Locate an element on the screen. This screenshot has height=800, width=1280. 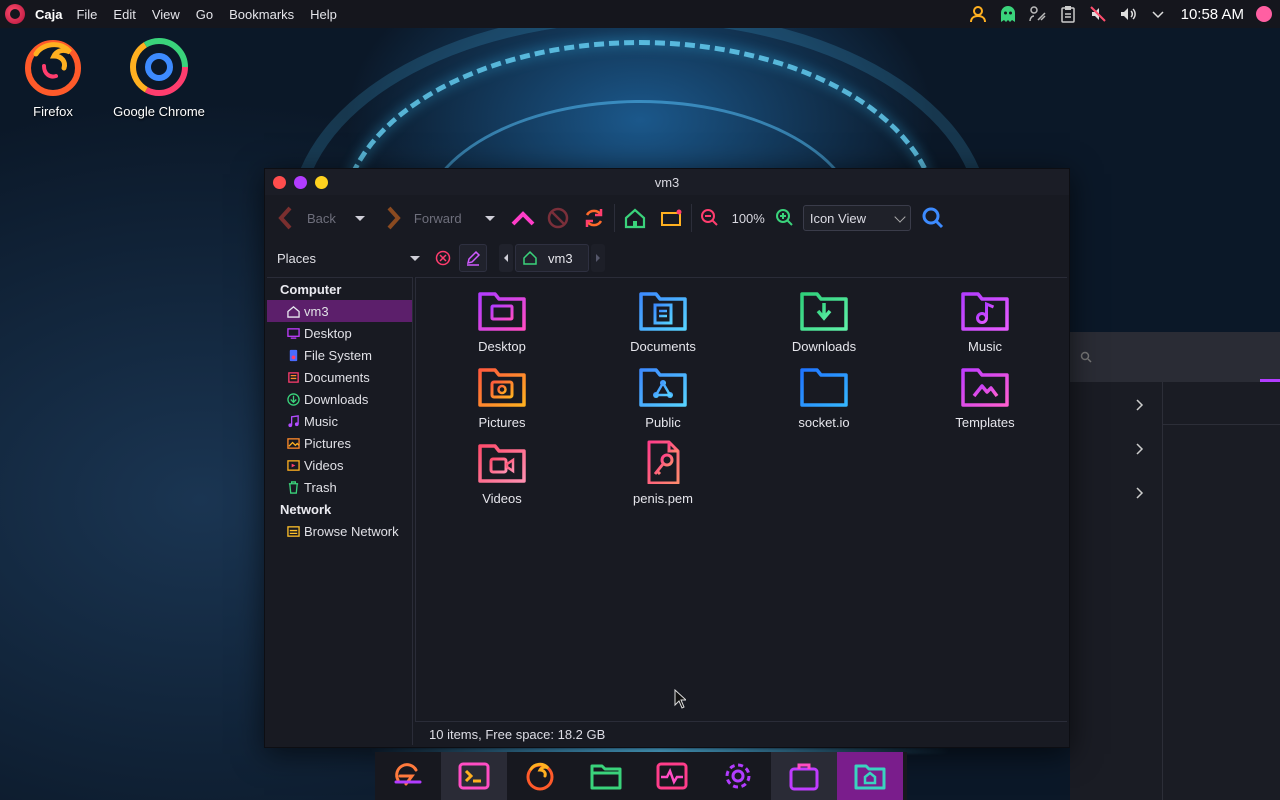
file-item-public: Public is located at coordinates (663, 397).